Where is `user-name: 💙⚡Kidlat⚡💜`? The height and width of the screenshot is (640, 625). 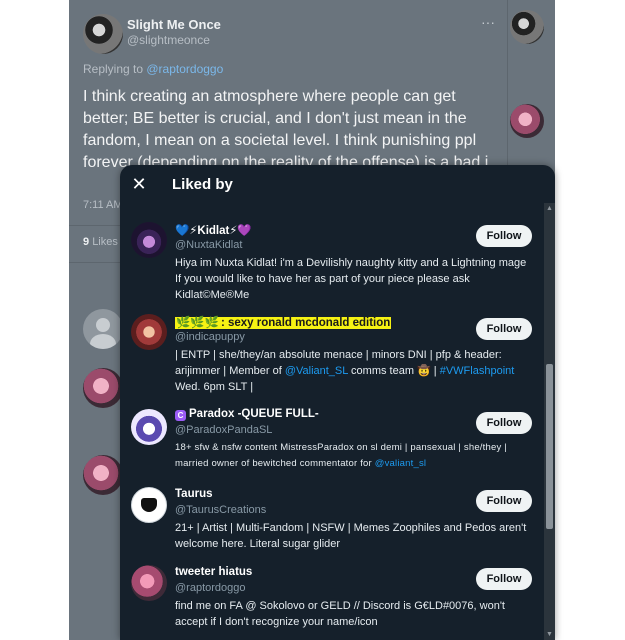 user-name: 💙⚡Kidlat⚡💜 is located at coordinates (213, 230).